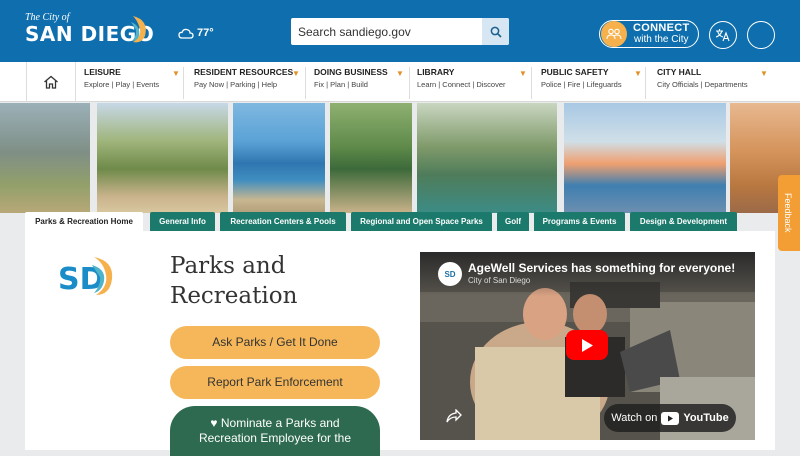 The image size is (800, 456). What do you see at coordinates (661, 28) in the screenshot?
I see `connect-title: CONNECT` at bounding box center [661, 28].